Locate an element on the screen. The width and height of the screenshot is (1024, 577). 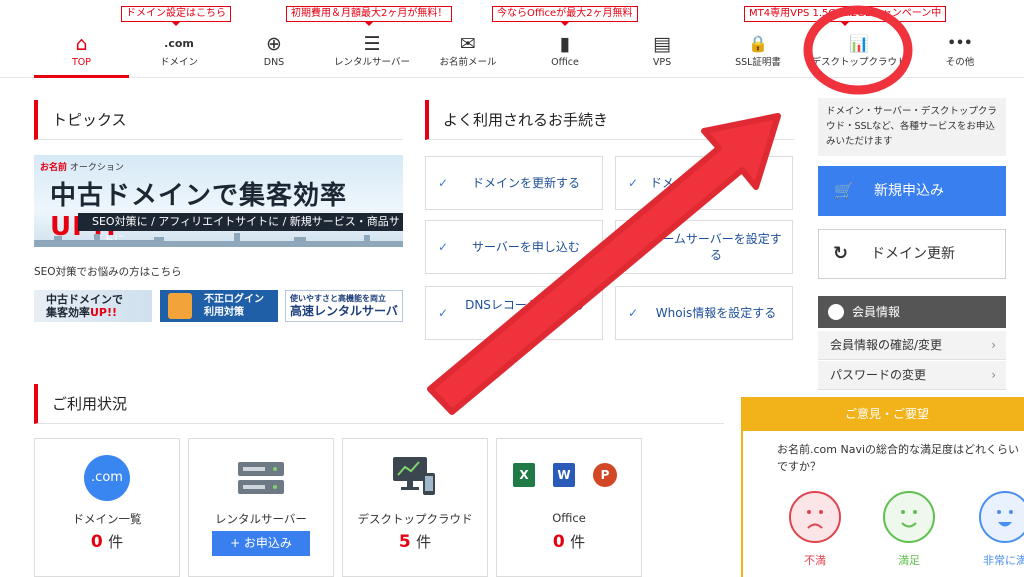
apply-server-button: + お申込み is located at coordinates (261, 543).